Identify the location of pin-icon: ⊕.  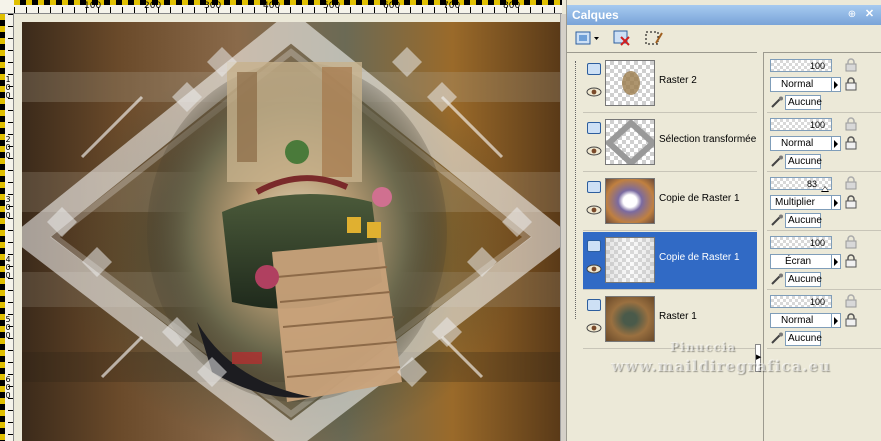
(852, 15).